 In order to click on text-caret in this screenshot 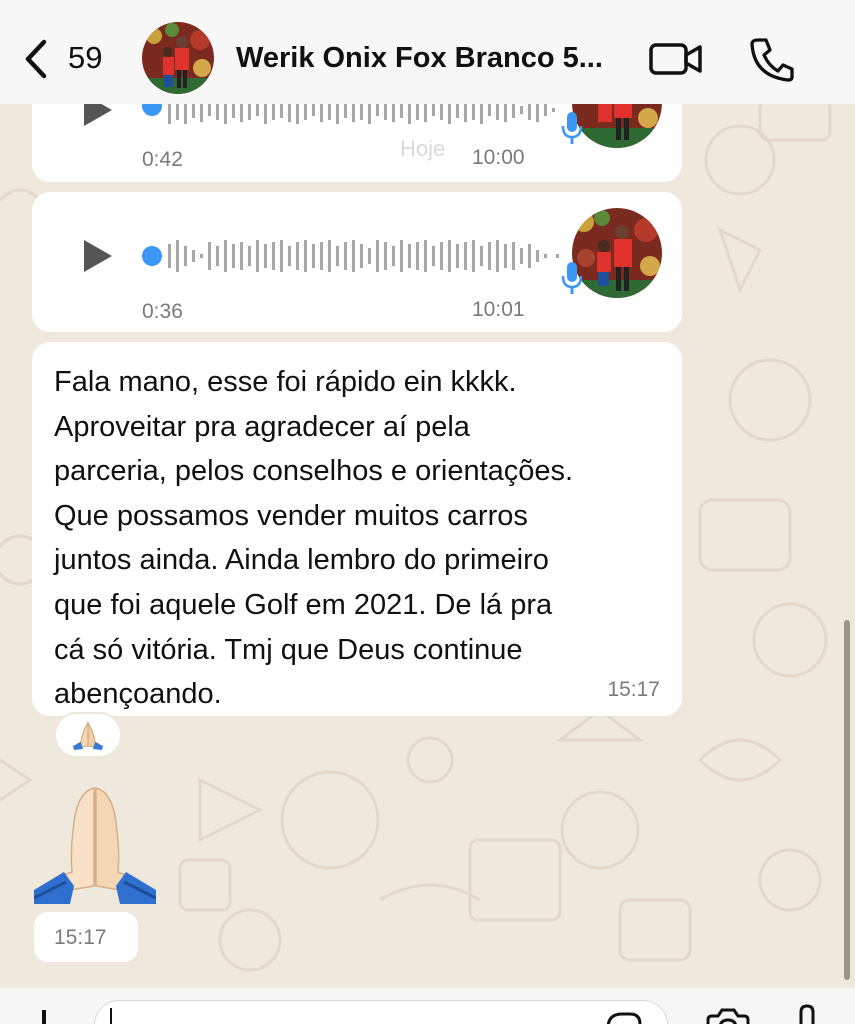, I will do `click(111, 1016)`.